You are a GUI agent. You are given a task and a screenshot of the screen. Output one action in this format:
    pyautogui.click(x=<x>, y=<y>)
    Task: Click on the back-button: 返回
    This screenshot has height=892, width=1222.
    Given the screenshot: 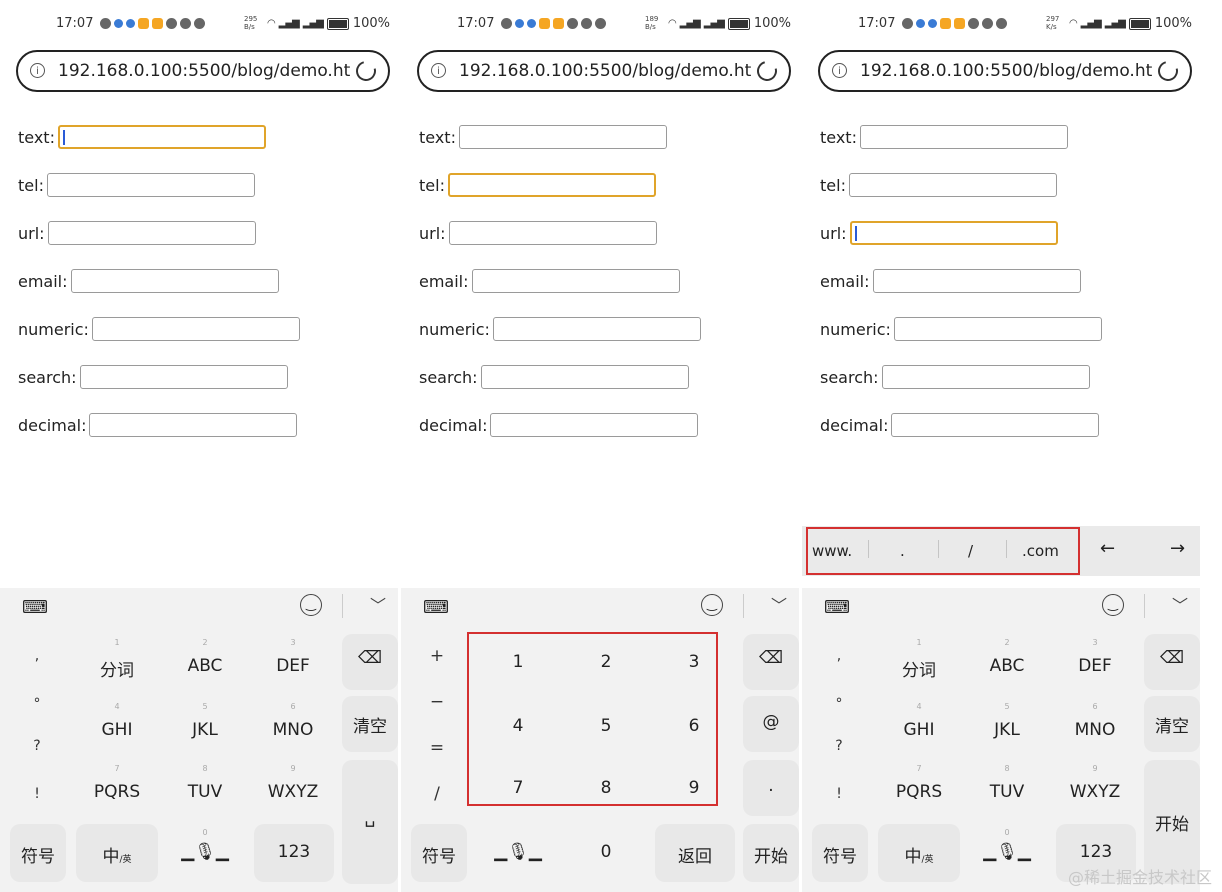 What is the action you would take?
    pyautogui.click(x=695, y=853)
    